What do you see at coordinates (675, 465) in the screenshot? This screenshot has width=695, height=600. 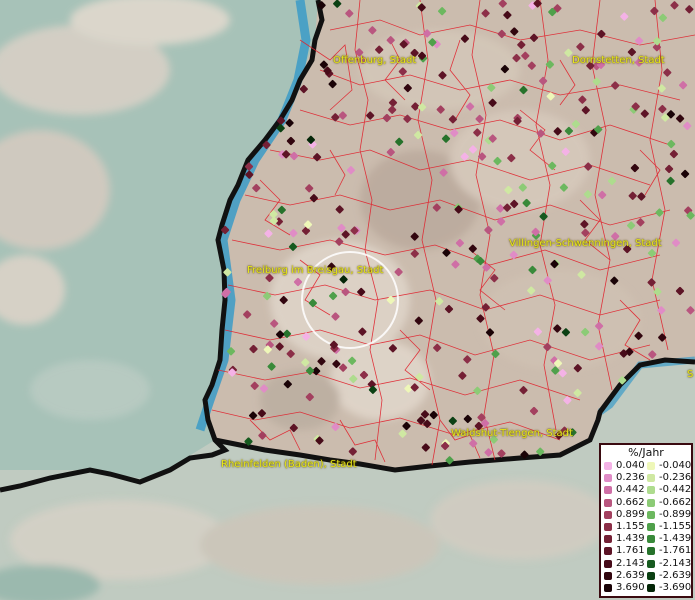 I see `legend-value-negative: -0.040` at bounding box center [675, 465].